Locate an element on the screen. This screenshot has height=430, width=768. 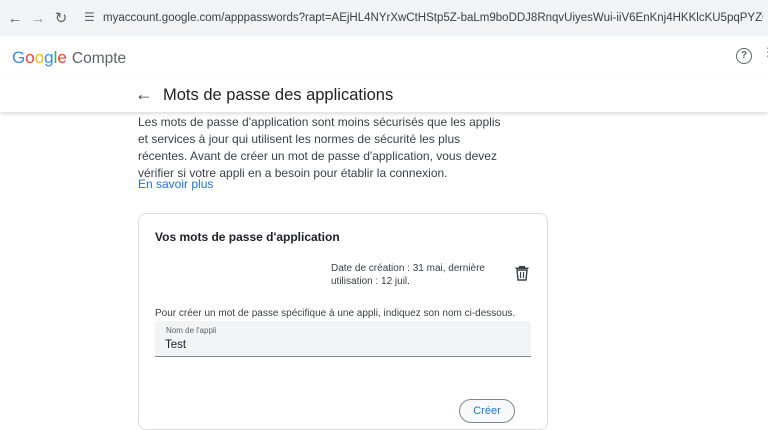
forward-icon: → is located at coordinates (38, 18).